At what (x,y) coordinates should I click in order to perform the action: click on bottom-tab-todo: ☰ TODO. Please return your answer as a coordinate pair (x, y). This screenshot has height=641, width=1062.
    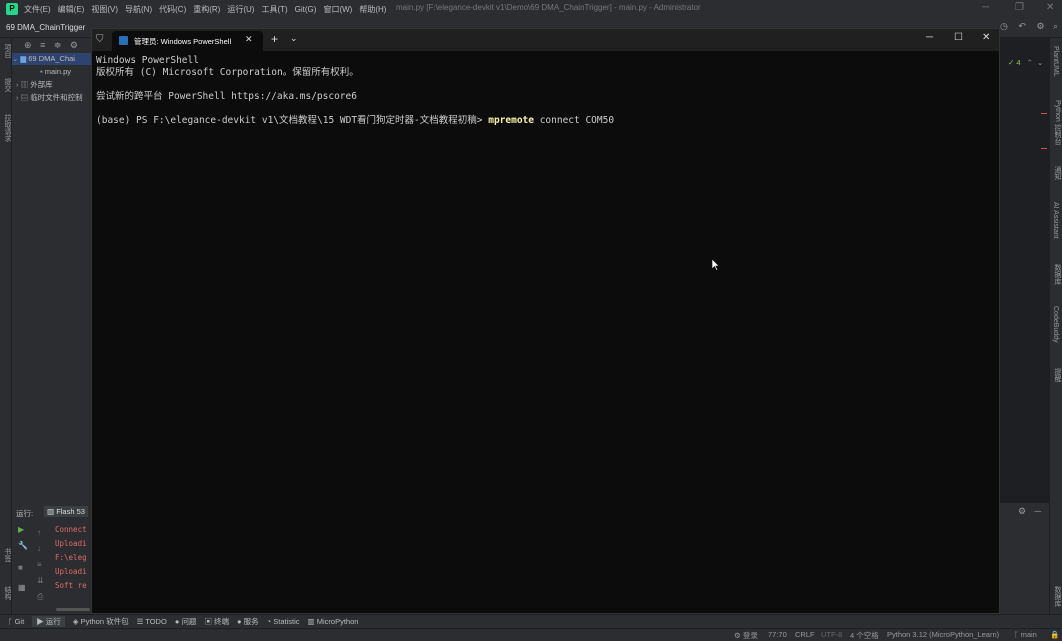
    Looking at the image, I should click on (152, 621).